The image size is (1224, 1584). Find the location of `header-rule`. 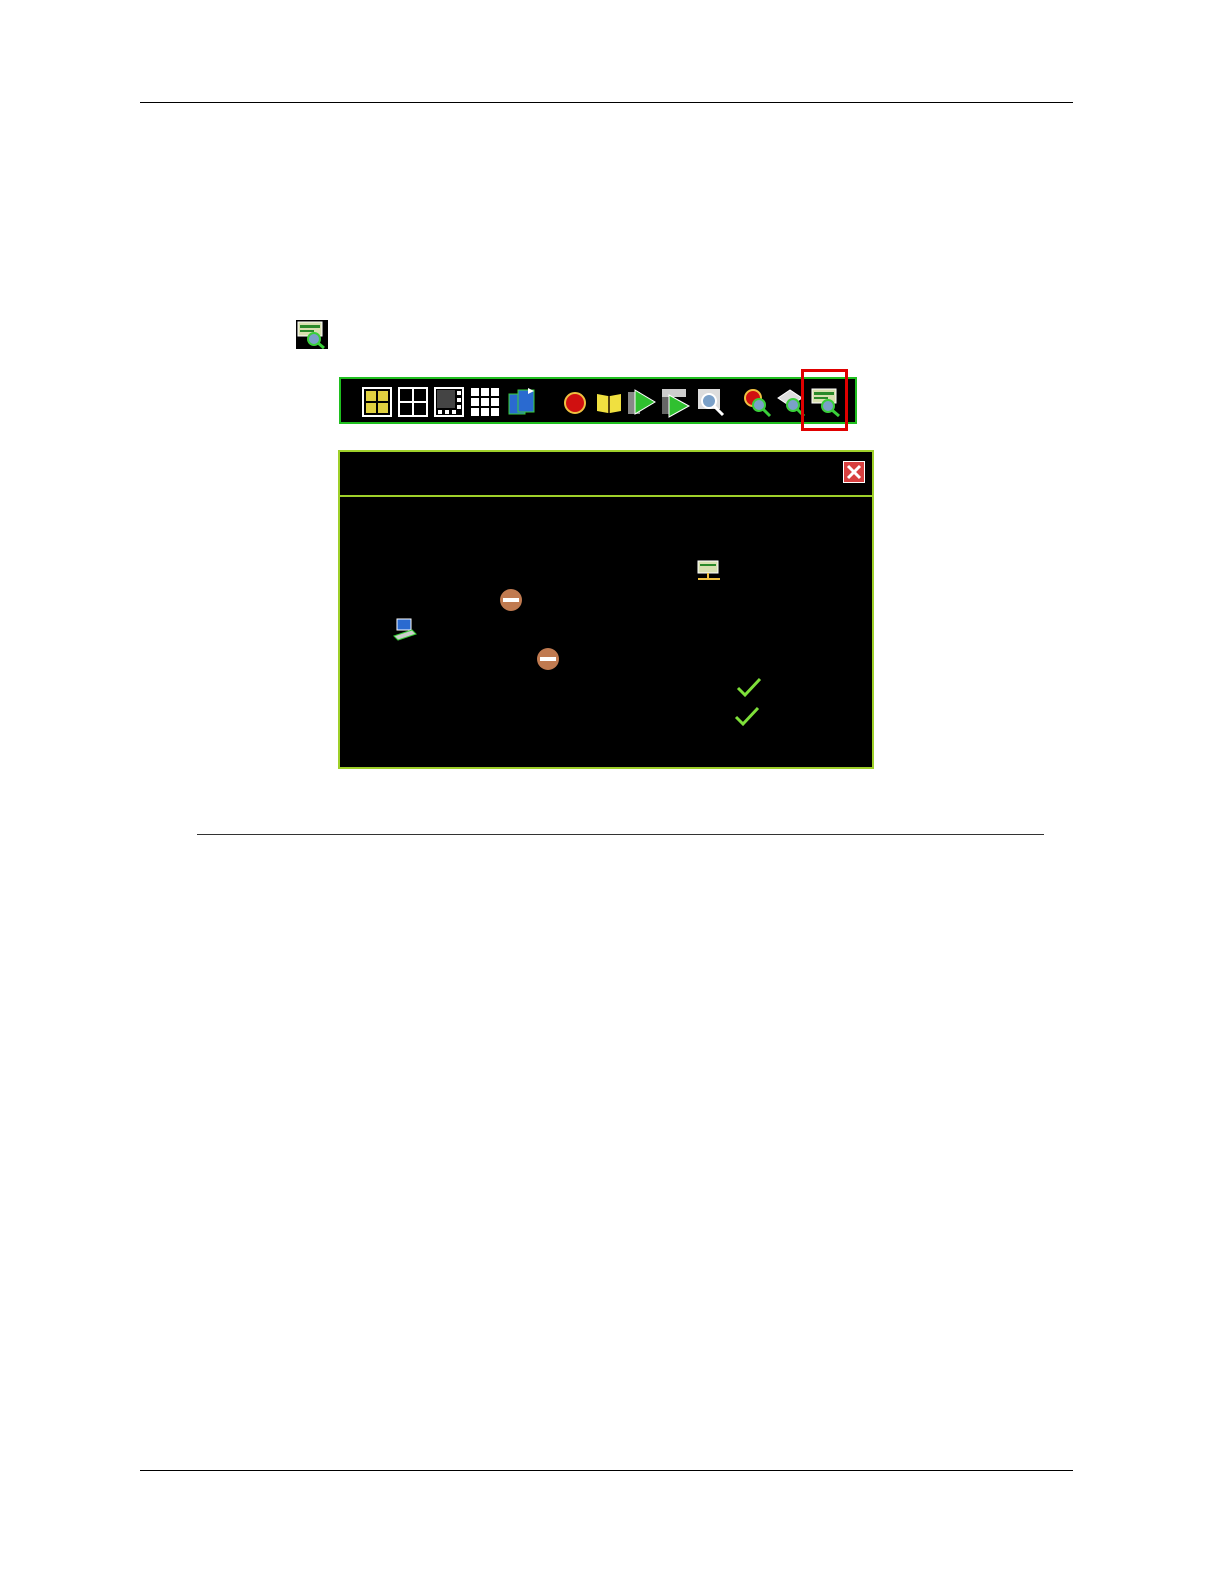

header-rule is located at coordinates (606, 102).